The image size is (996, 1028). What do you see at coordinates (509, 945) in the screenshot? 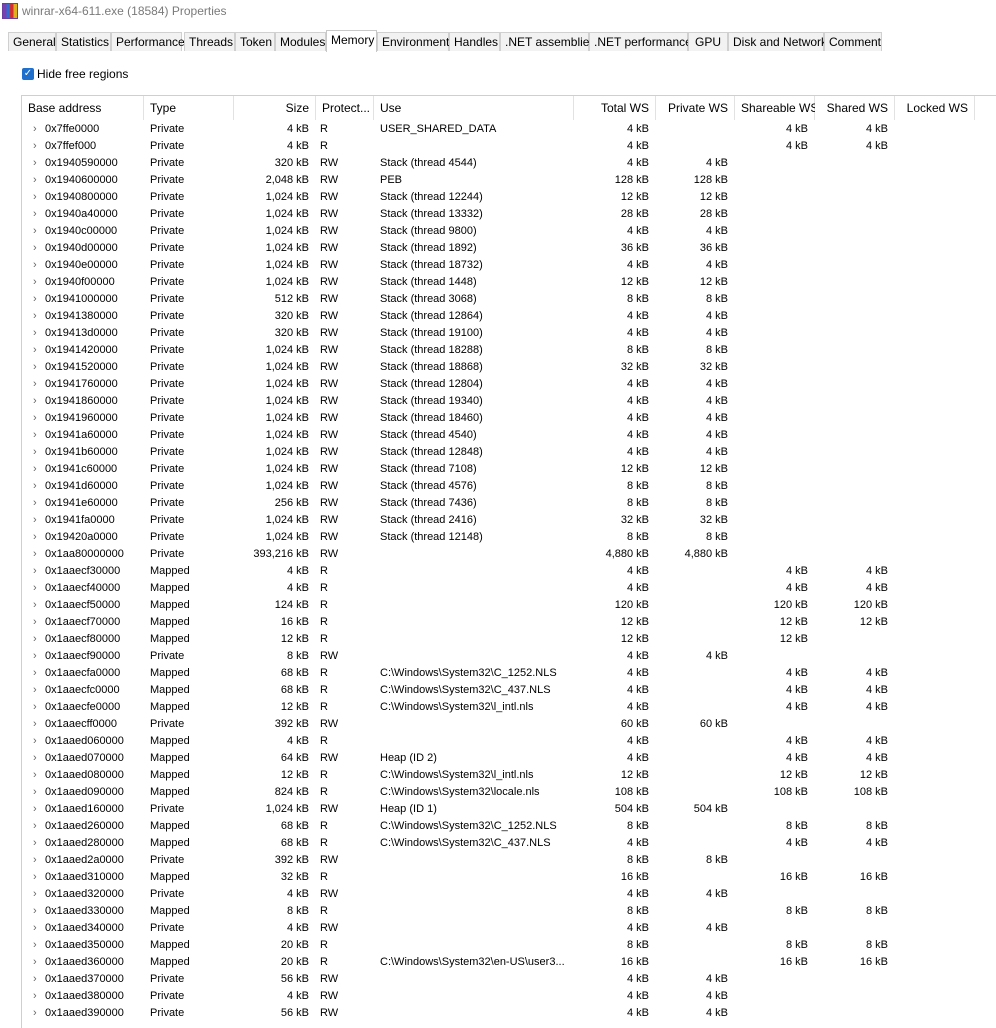
I see `table-row: › 0x1aaed350000 Mapped 20 kB R 8 kB 8 kB 8 kB` at bounding box center [509, 945].